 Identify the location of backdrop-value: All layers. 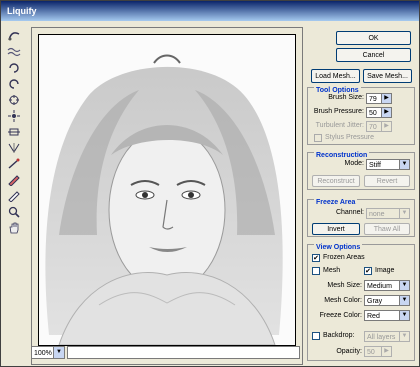
(381, 337).